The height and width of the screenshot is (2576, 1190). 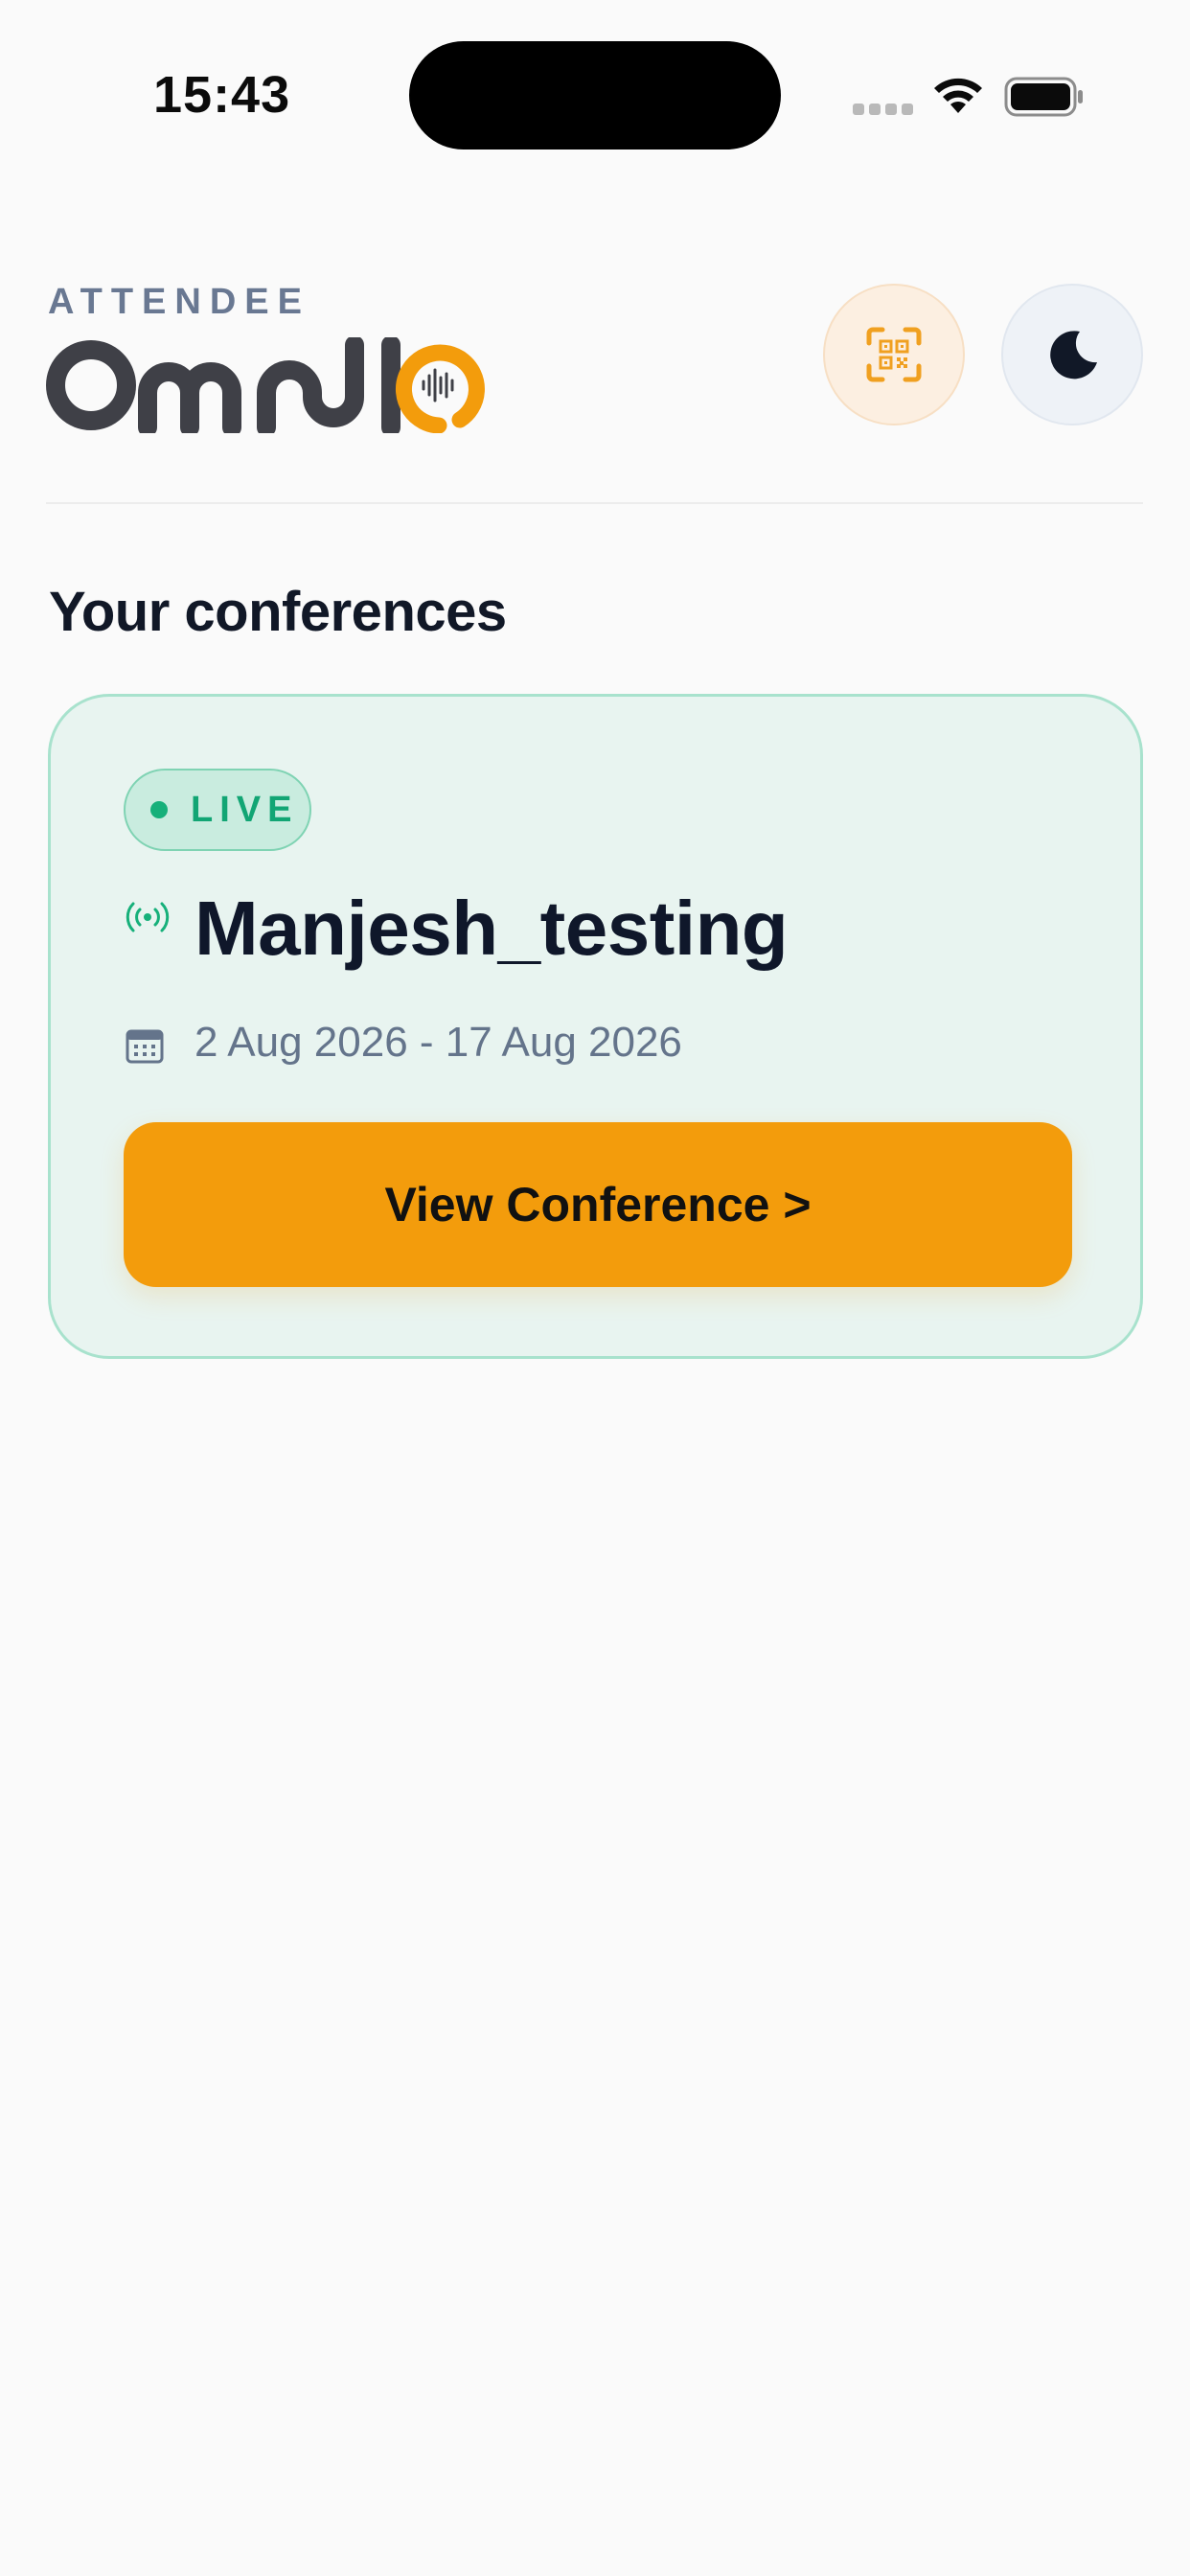 I want to click on view-conference-button: View Conference >, so click(x=598, y=1204).